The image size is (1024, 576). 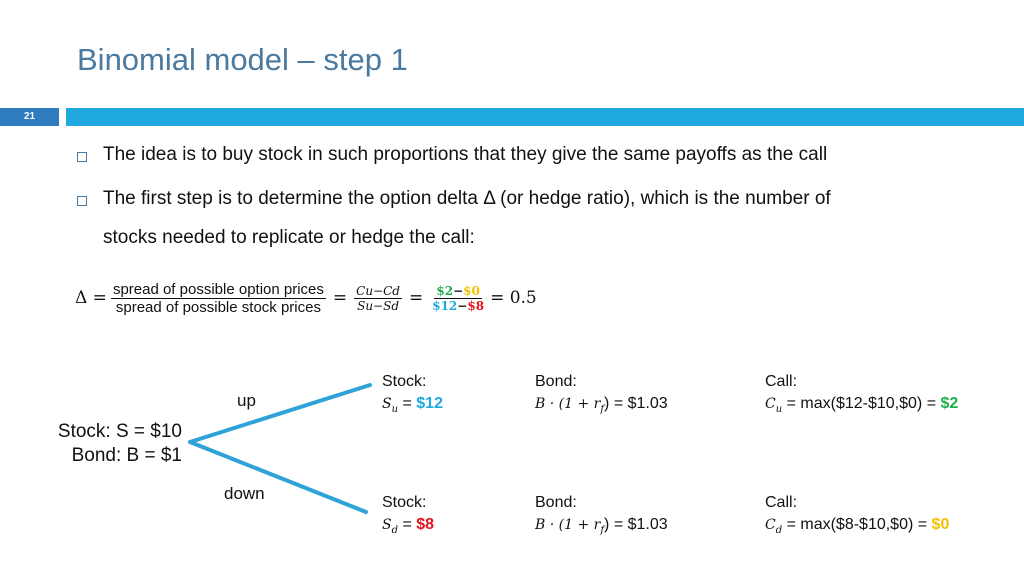 I want to click on up-stock-value: Su = $12, so click(x=412, y=407).